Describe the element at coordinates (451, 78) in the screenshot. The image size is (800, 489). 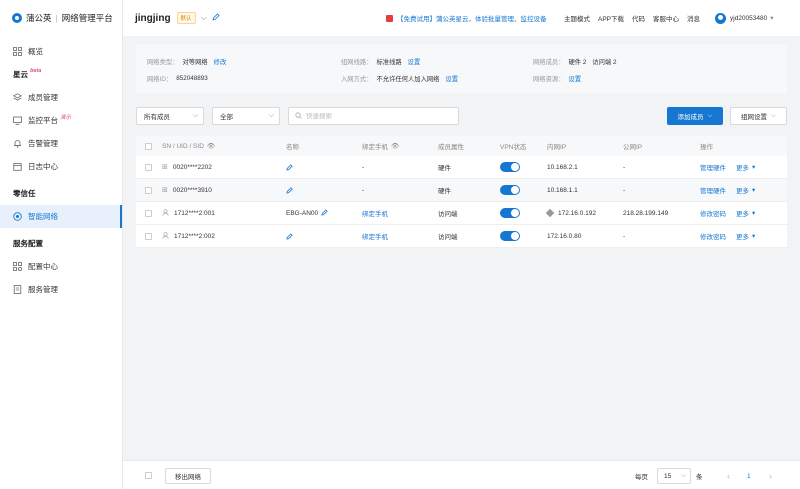
I see `set-join-link: 设置` at that location.